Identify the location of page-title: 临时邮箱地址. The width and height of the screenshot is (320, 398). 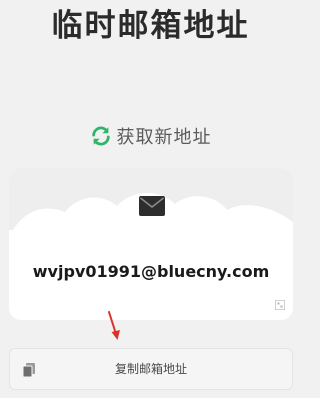
(150, 26).